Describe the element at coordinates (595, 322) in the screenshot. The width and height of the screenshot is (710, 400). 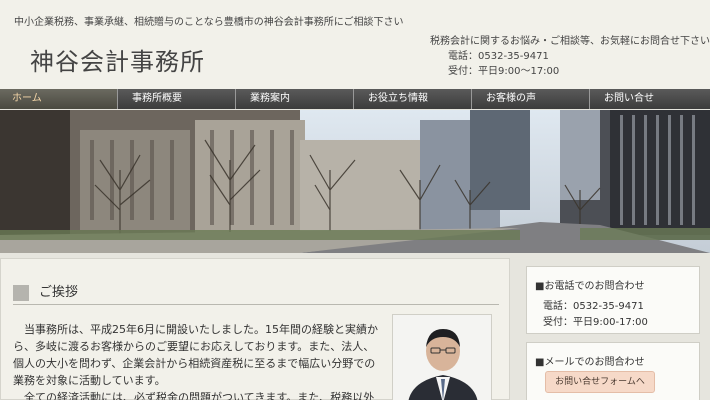
I see `side-hours: 受付：平日9:00-17:00` at that location.